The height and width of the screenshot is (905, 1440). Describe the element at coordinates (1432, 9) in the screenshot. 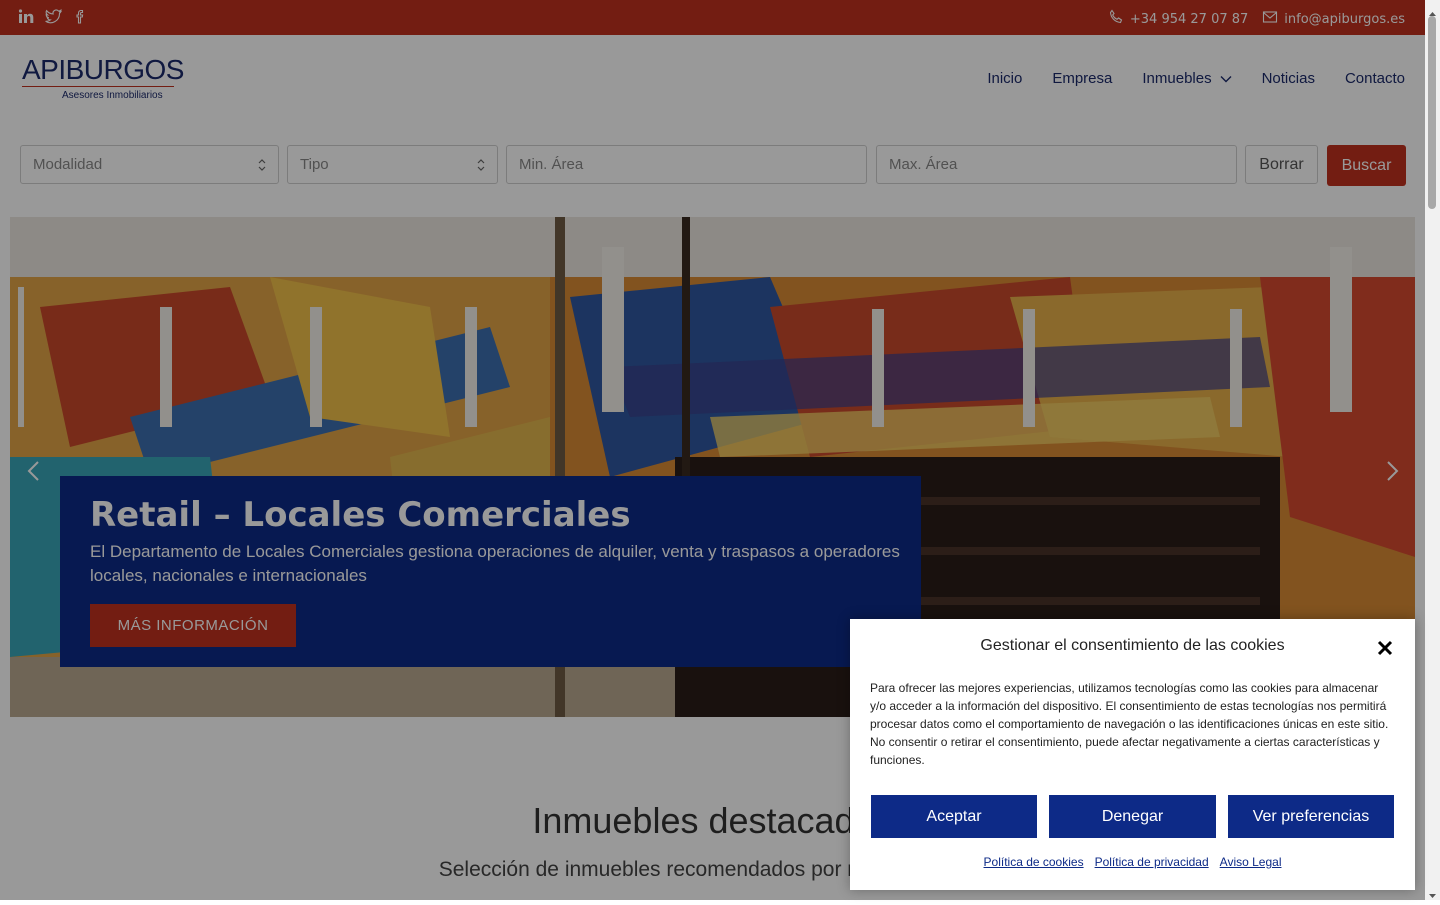

I see `scroll-up-icon` at that location.